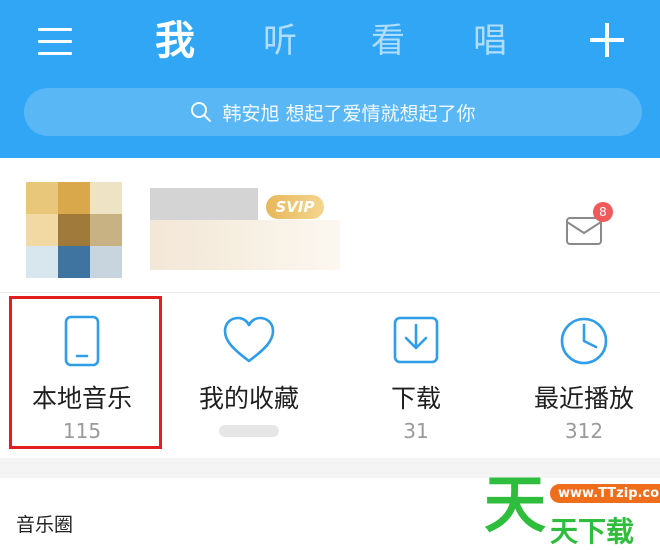  I want to click on watermark-char: 天, so click(515, 504).